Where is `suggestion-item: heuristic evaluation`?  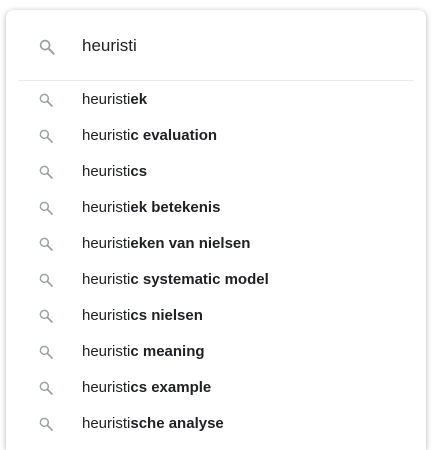 suggestion-item: heuristic evaluation is located at coordinates (216, 136).